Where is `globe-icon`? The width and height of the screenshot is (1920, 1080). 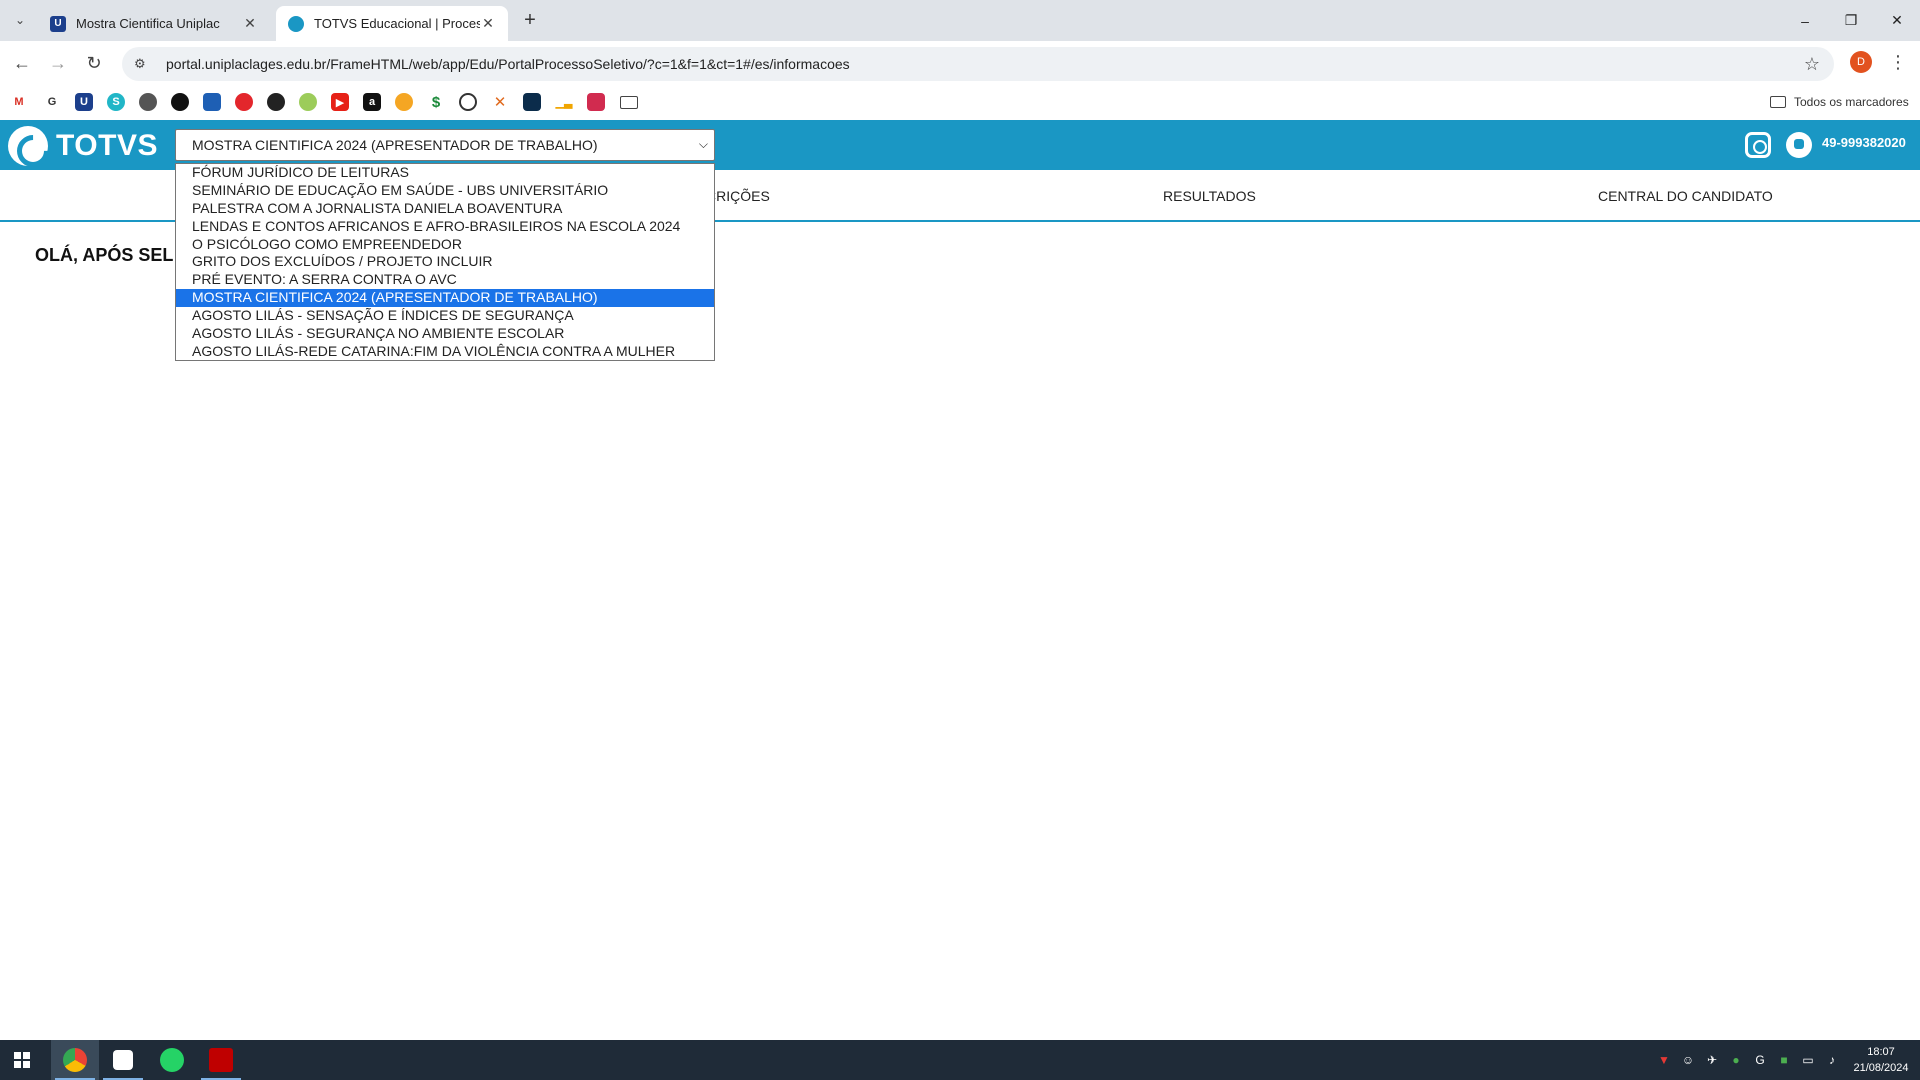 globe-icon is located at coordinates (148, 102).